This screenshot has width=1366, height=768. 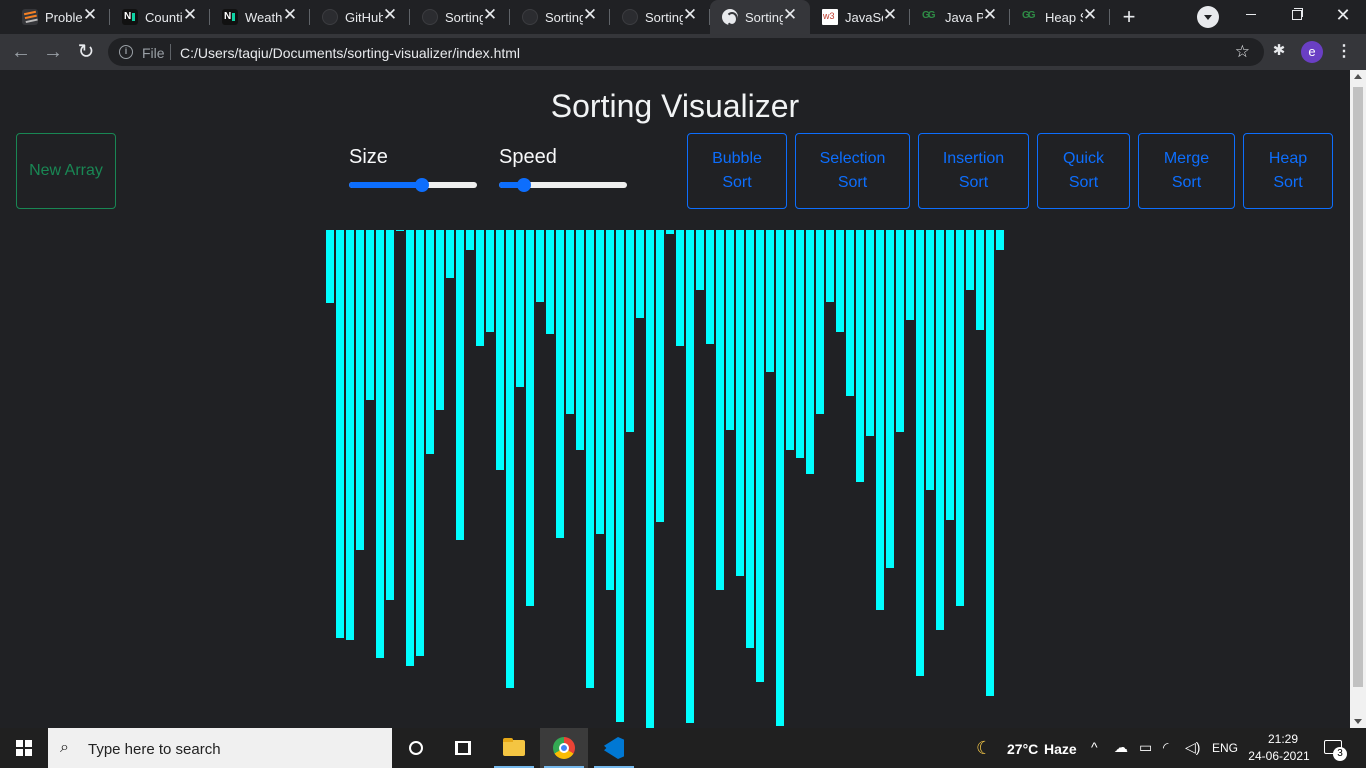 What do you see at coordinates (416, 748) in the screenshot?
I see `cortana-icon` at bounding box center [416, 748].